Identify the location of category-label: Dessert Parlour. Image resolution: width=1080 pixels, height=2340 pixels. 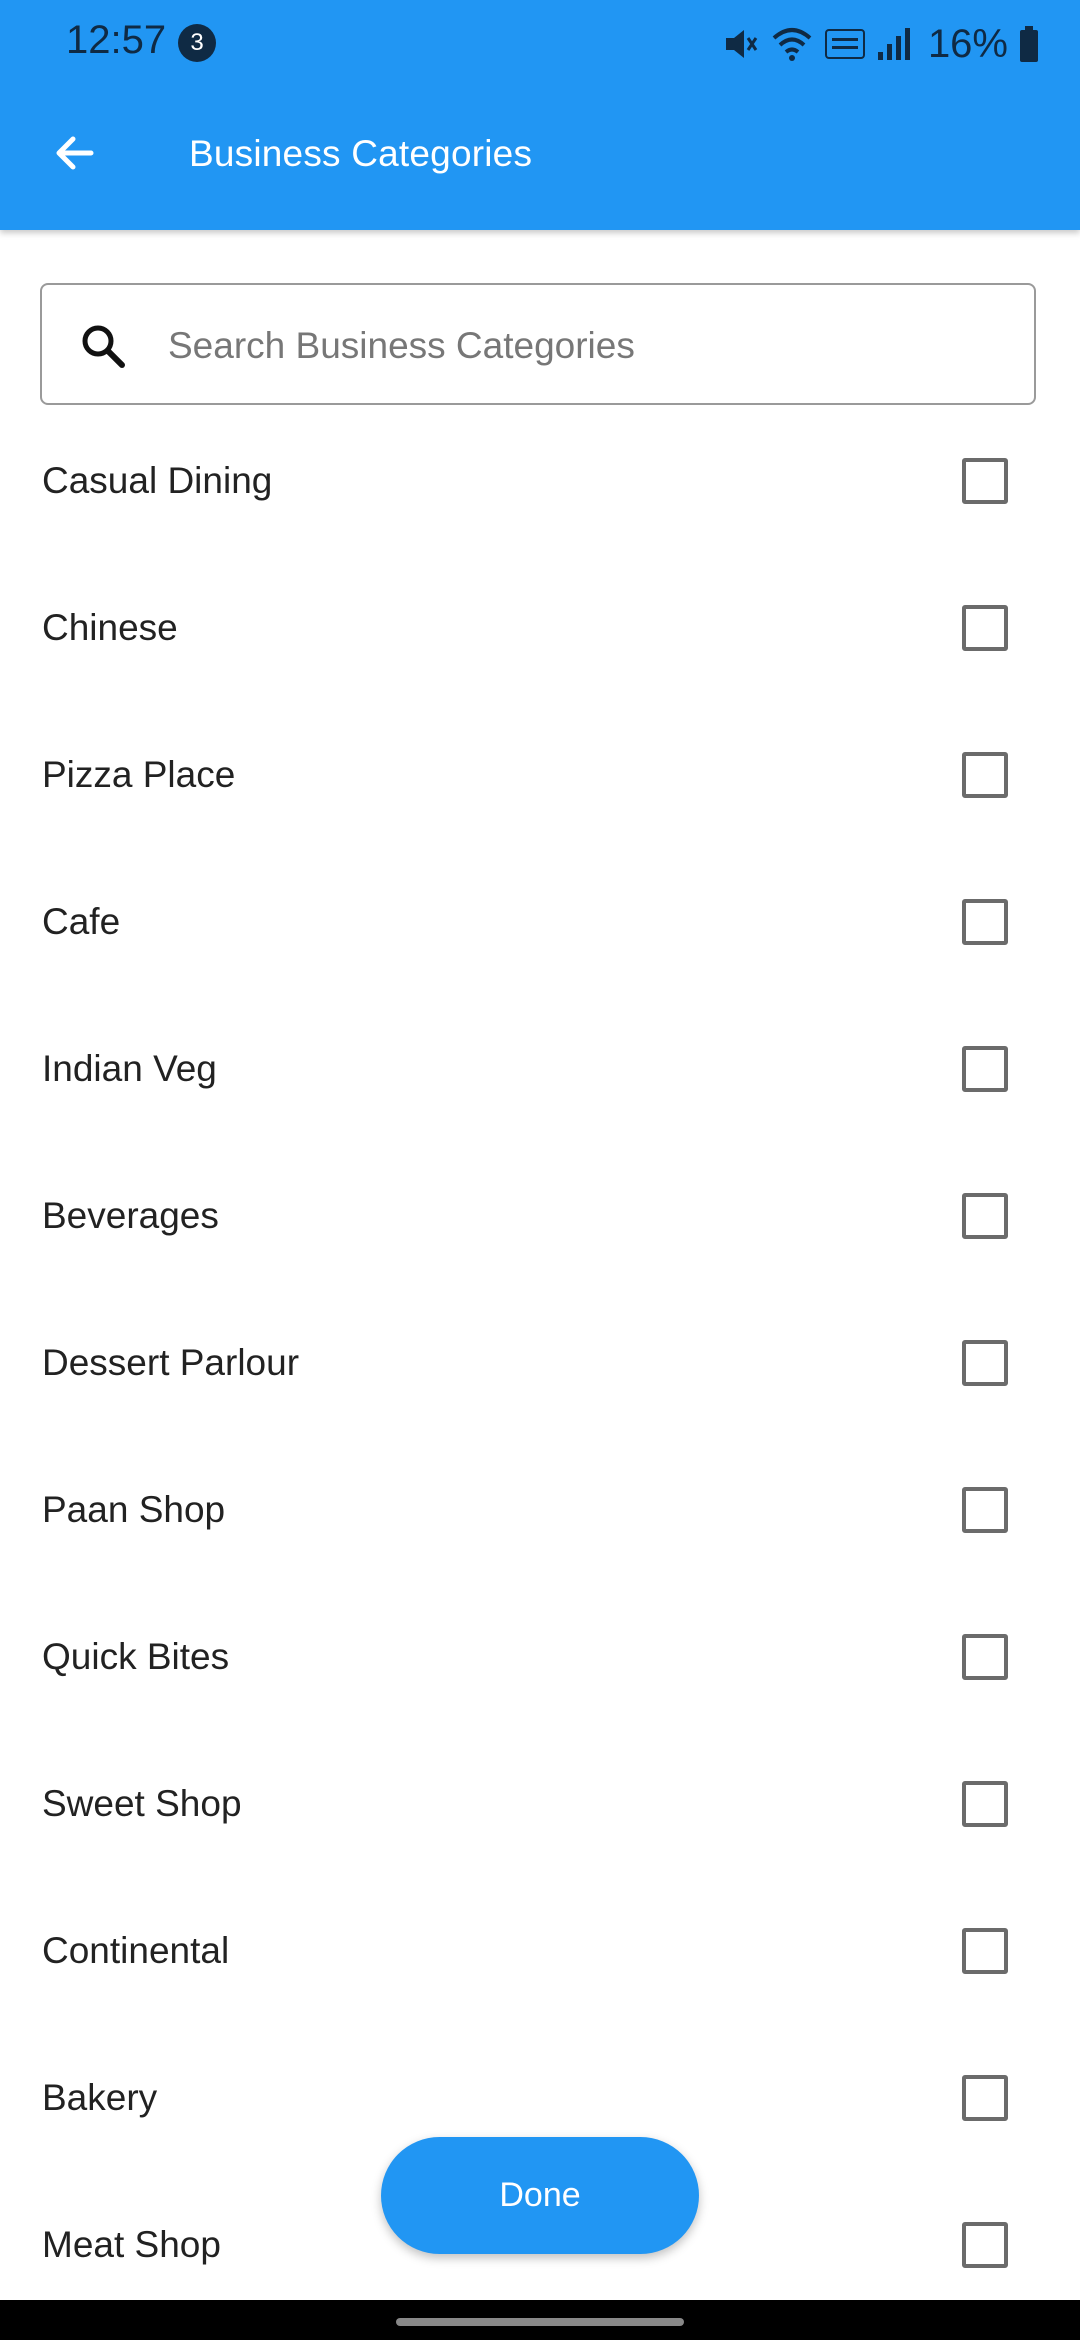
(171, 1362).